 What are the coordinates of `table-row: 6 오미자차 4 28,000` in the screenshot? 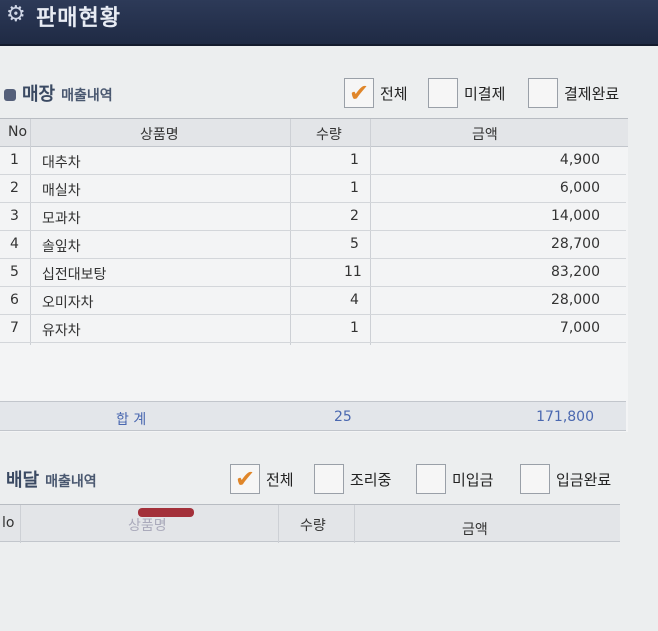 It's located at (313, 301).